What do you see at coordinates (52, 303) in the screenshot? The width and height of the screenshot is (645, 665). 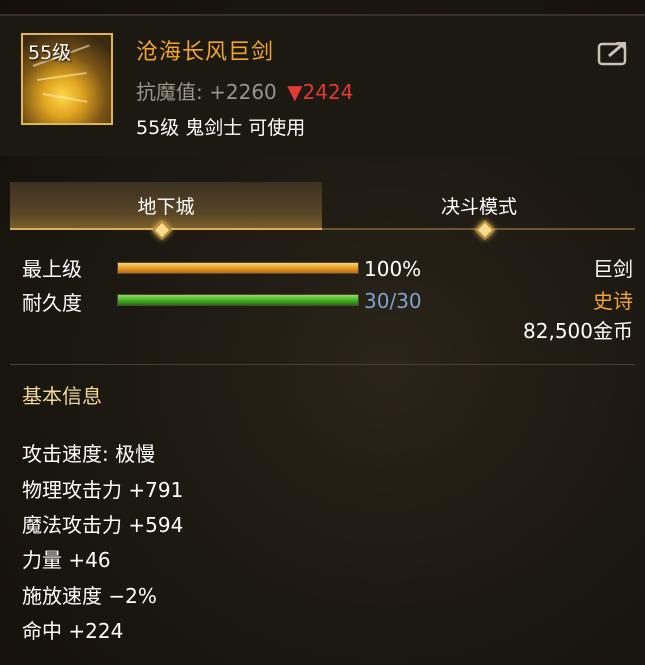 I see `durability-label: 耐久度` at bounding box center [52, 303].